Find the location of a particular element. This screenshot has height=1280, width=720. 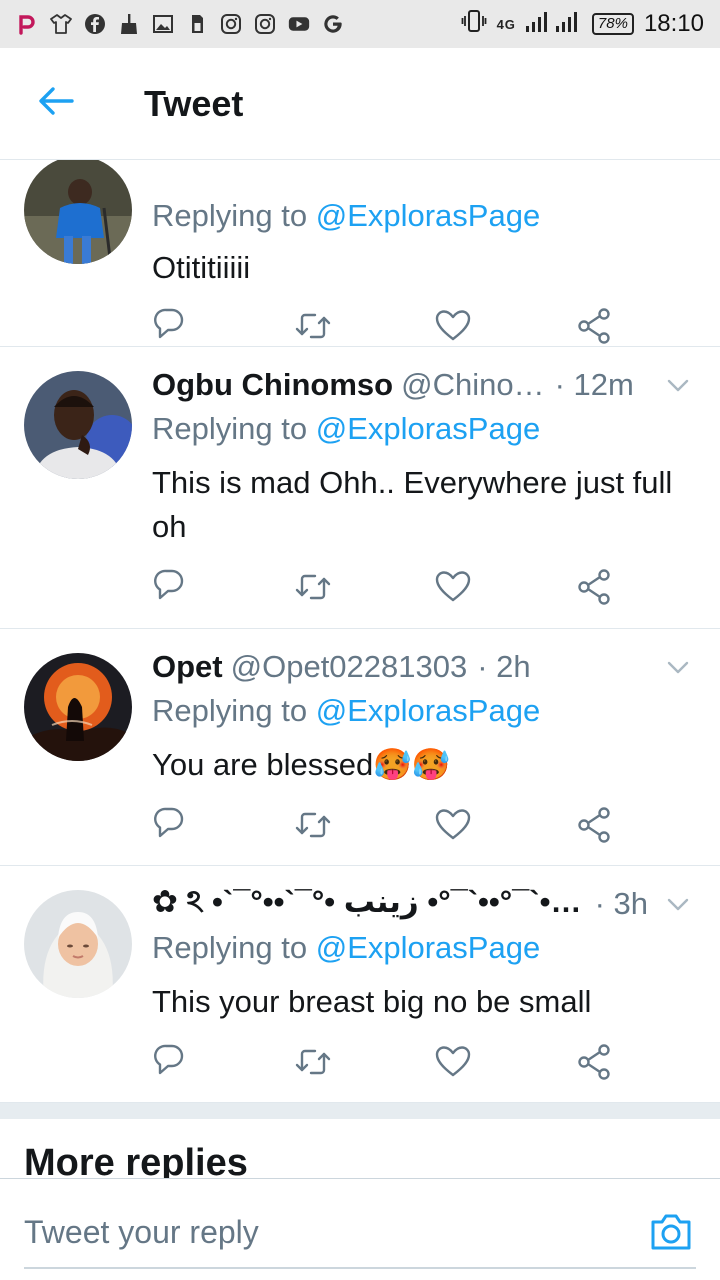

app-header: Tweet is located at coordinates (360, 104).